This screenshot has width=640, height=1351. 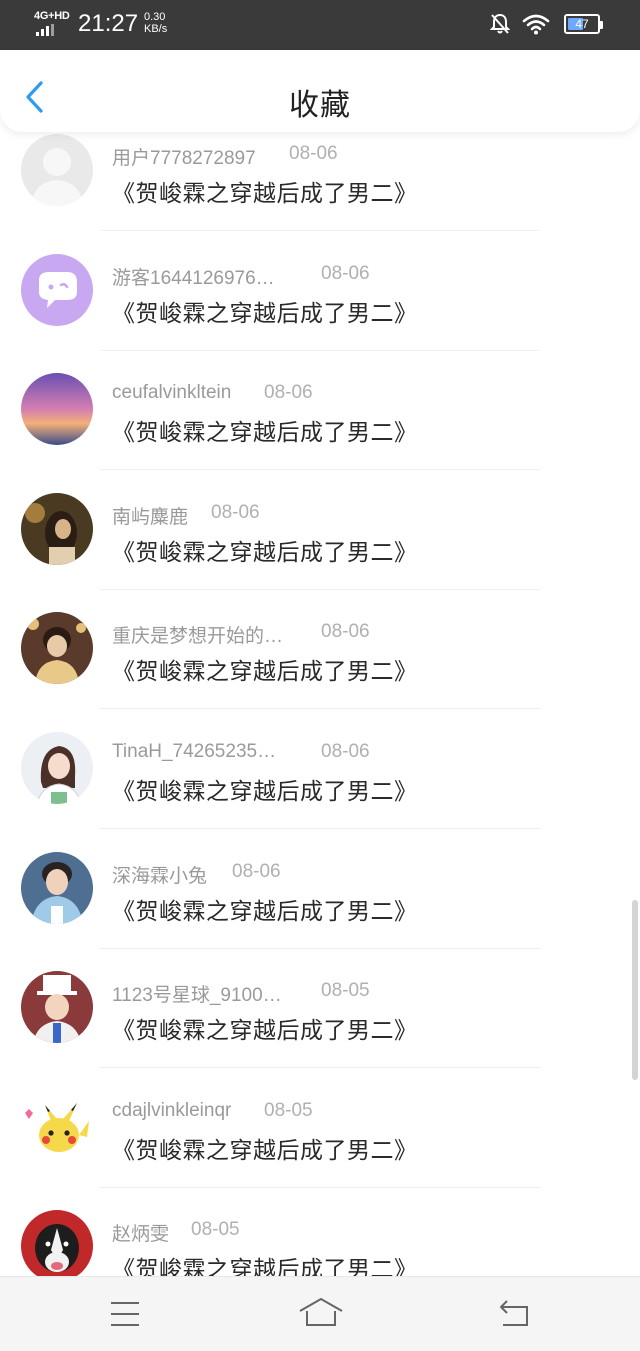 What do you see at coordinates (150, 517) in the screenshot?
I see `item-username: 南屿麋鹿` at bounding box center [150, 517].